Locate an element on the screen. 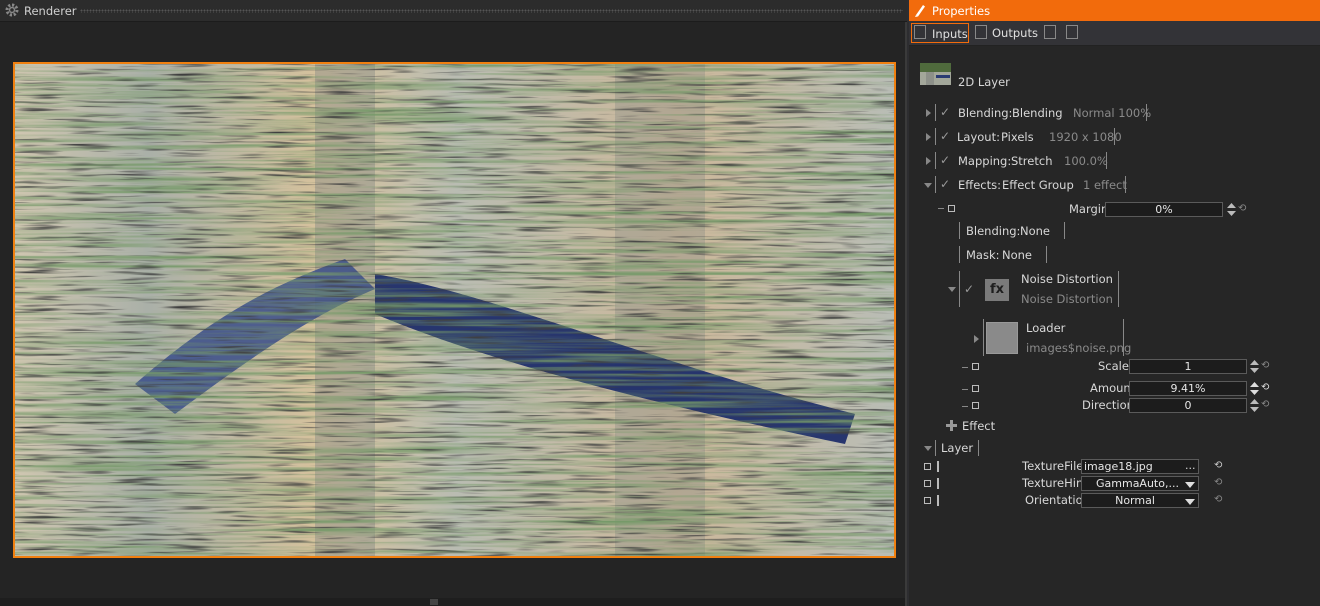 The height and width of the screenshot is (606, 1320). layer-name: 2D Layer is located at coordinates (984, 82).